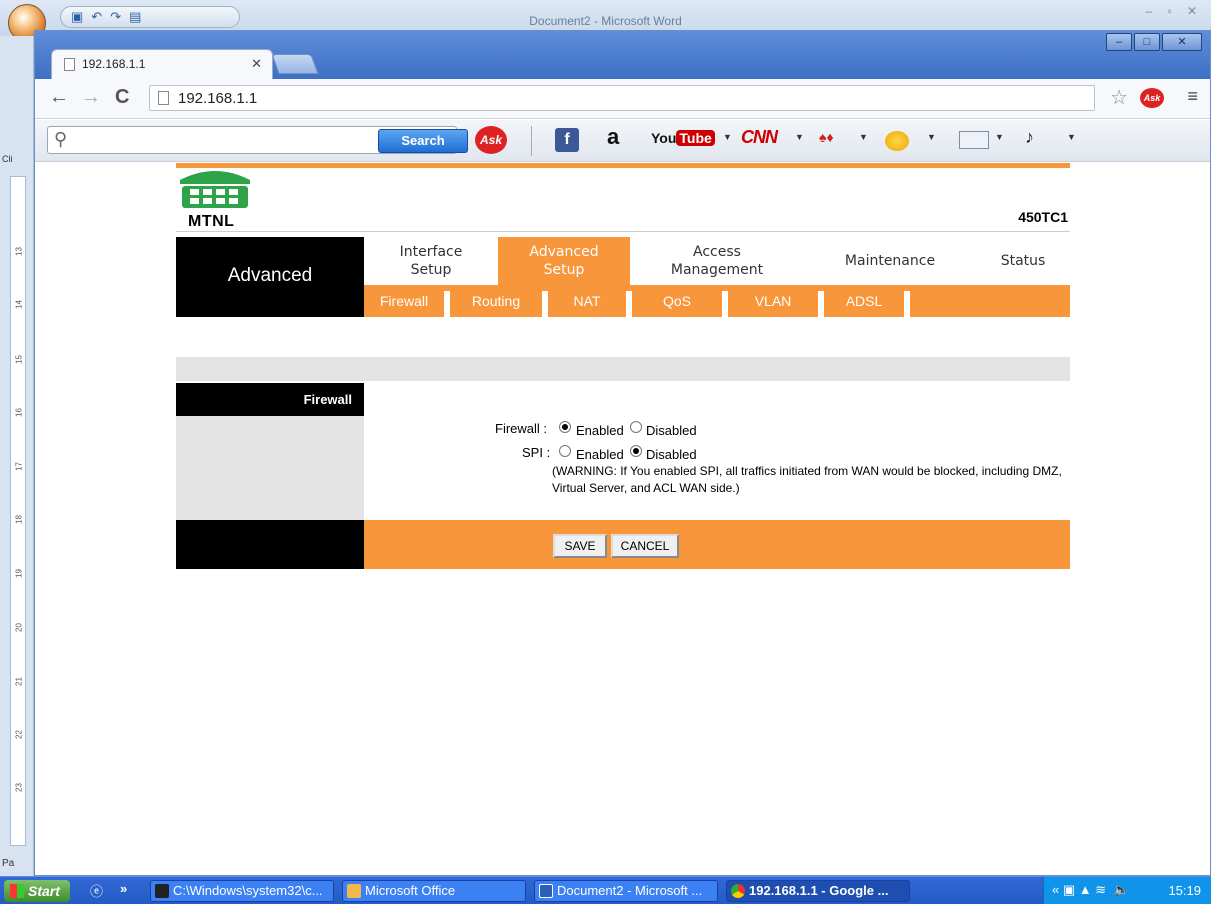  What do you see at coordinates (1119, 97) in the screenshot?
I see `bookmark-star-icon: ☆` at bounding box center [1119, 97].